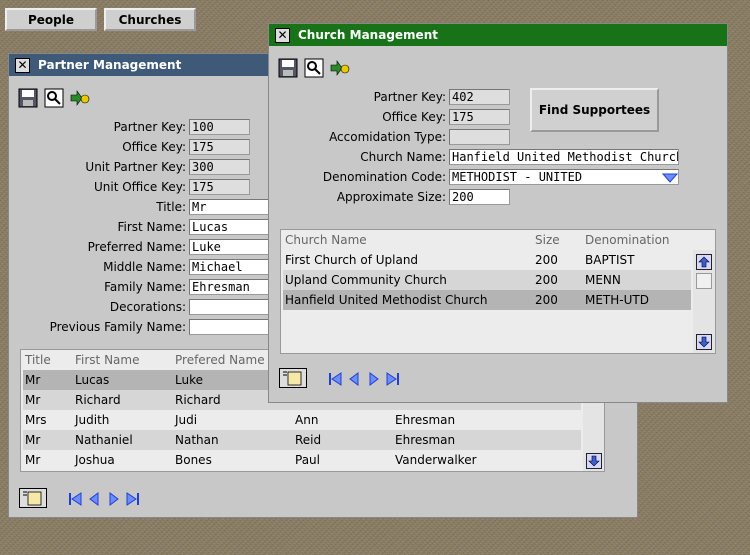 This screenshot has width=750, height=555. Describe the element at coordinates (92, 420) in the screenshot. I see `table-cell: Judith` at that location.